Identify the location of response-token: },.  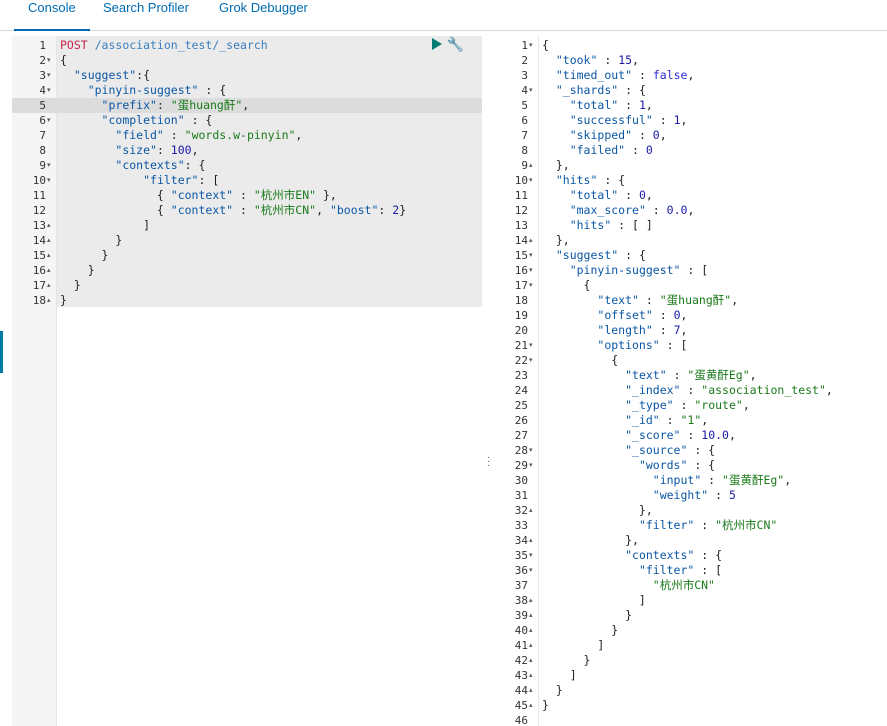
(556, 165).